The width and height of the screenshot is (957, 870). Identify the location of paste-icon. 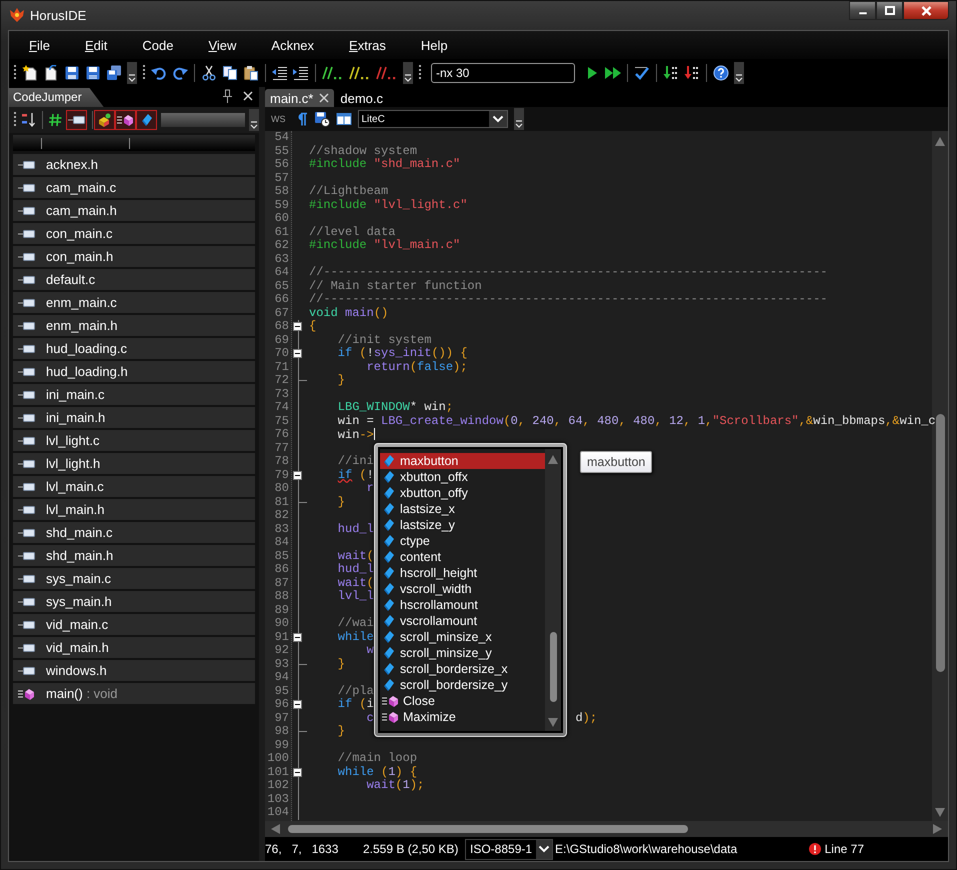
(251, 73).